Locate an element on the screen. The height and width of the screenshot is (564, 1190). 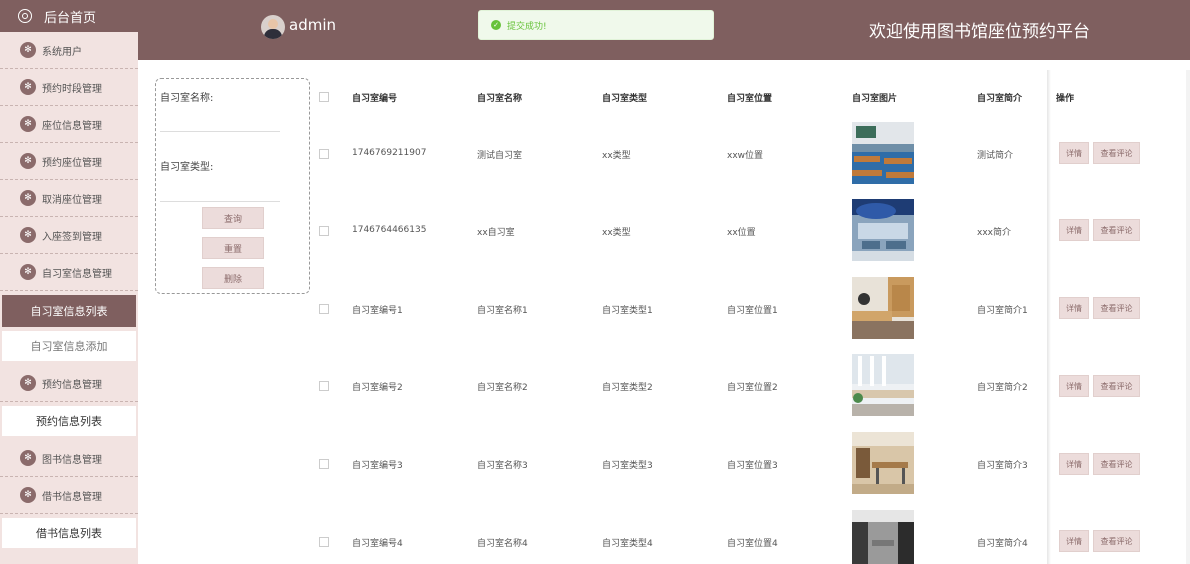
sidebar-sub-reserve-list: 预约信息列表 is located at coordinates (69, 421).